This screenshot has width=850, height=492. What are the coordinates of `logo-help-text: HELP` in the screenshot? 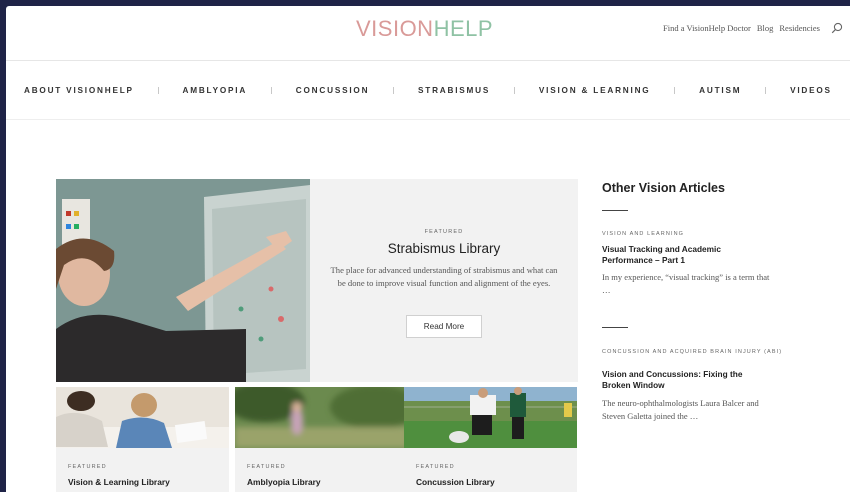 It's located at (463, 28).